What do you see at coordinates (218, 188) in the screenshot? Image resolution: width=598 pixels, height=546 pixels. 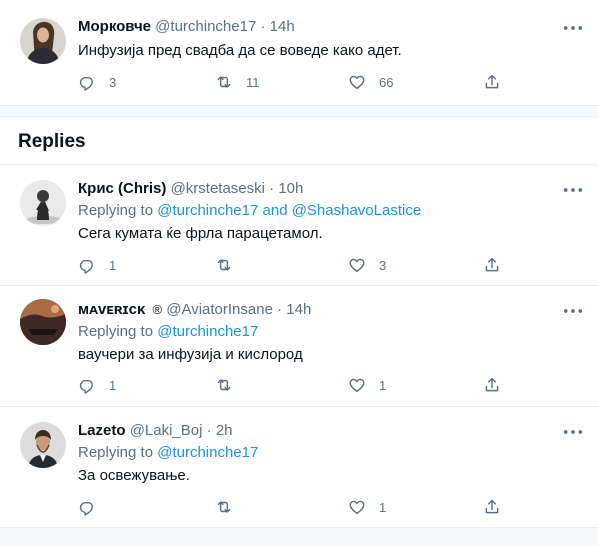 I see `author-handle: @krstetaseski` at bounding box center [218, 188].